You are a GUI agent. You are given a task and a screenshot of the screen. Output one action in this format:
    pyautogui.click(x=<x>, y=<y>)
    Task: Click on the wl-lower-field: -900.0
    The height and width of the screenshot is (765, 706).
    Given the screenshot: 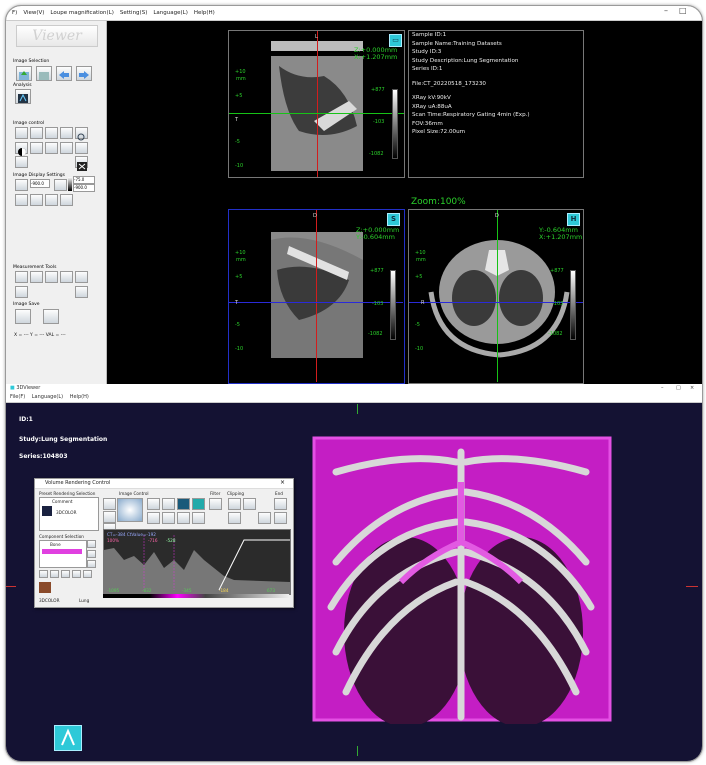 What is the action you would take?
    pyautogui.click(x=84, y=188)
    